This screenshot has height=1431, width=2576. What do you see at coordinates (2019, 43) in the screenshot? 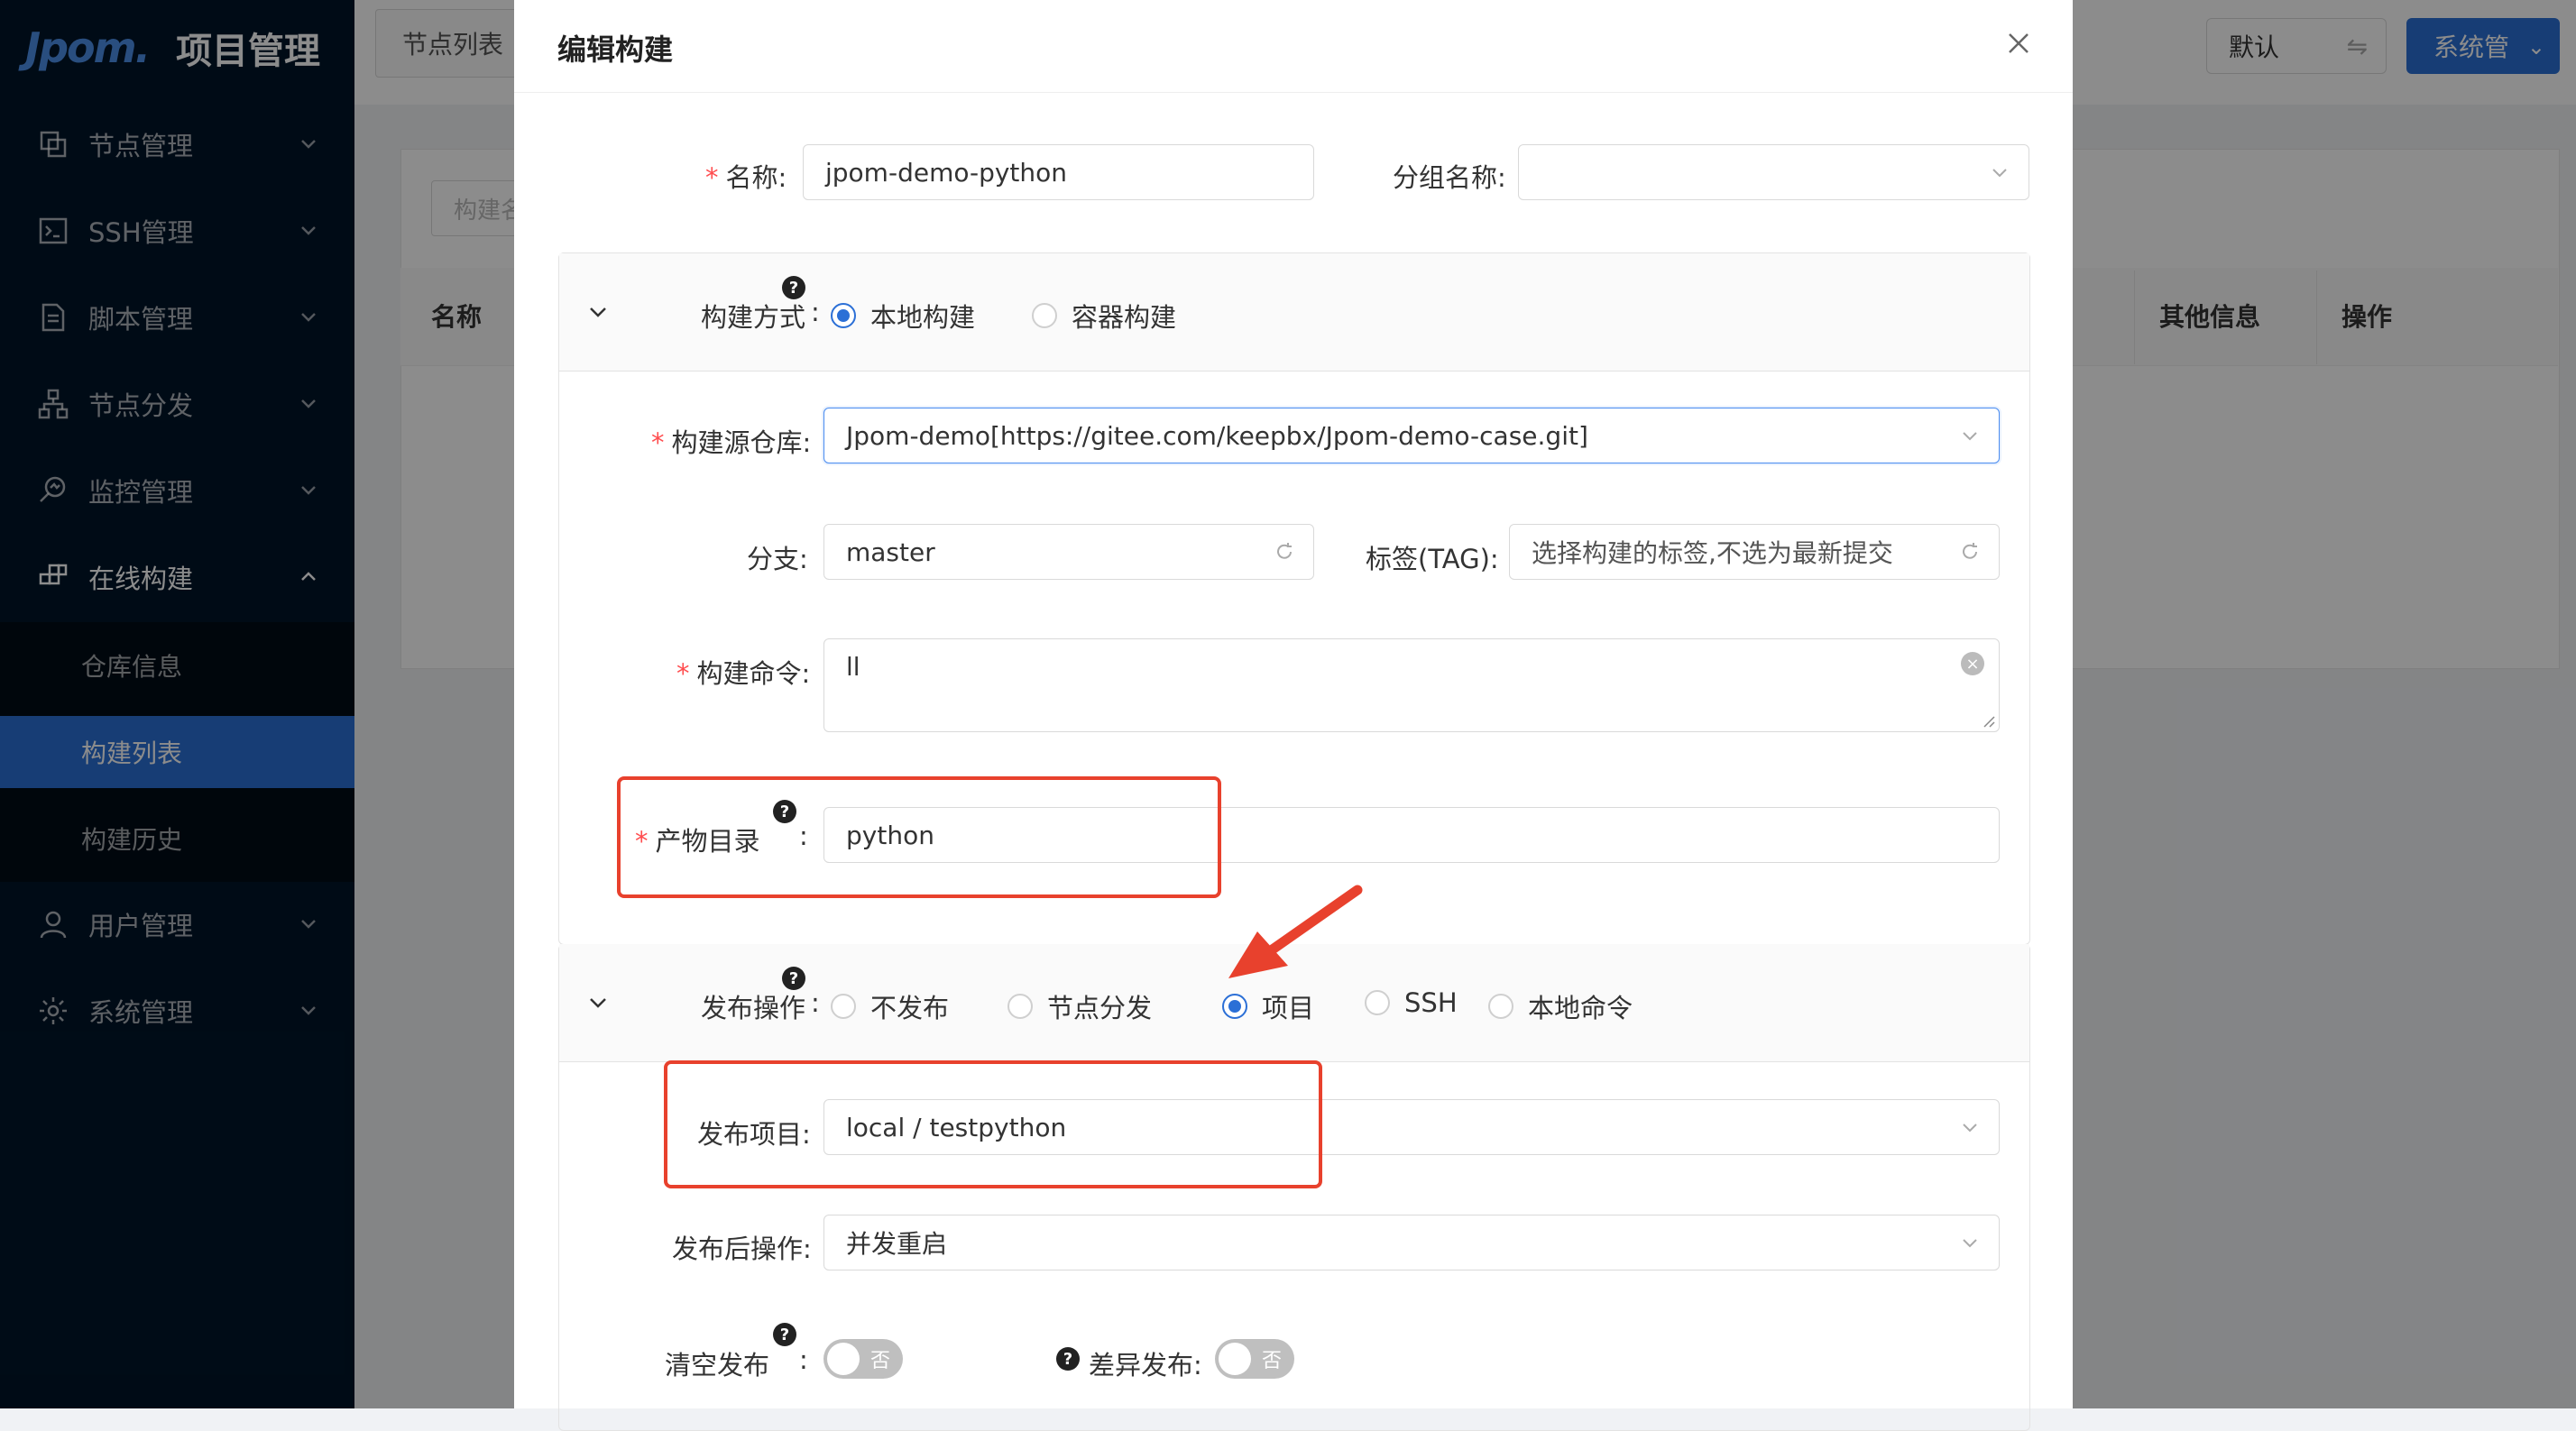
I see `close-icon` at bounding box center [2019, 43].